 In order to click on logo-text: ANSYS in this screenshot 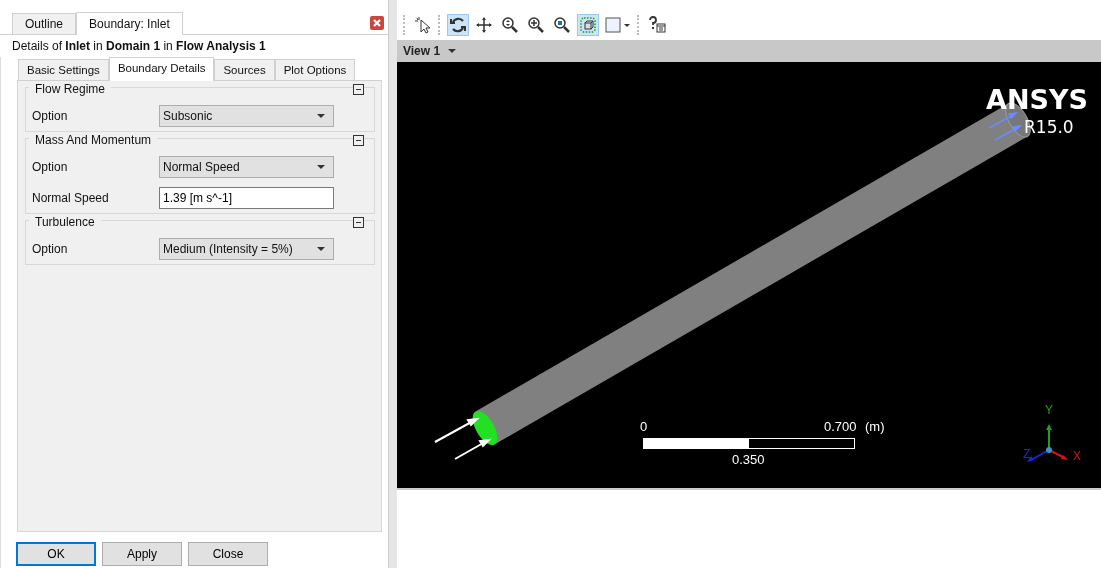, I will do `click(1037, 99)`.